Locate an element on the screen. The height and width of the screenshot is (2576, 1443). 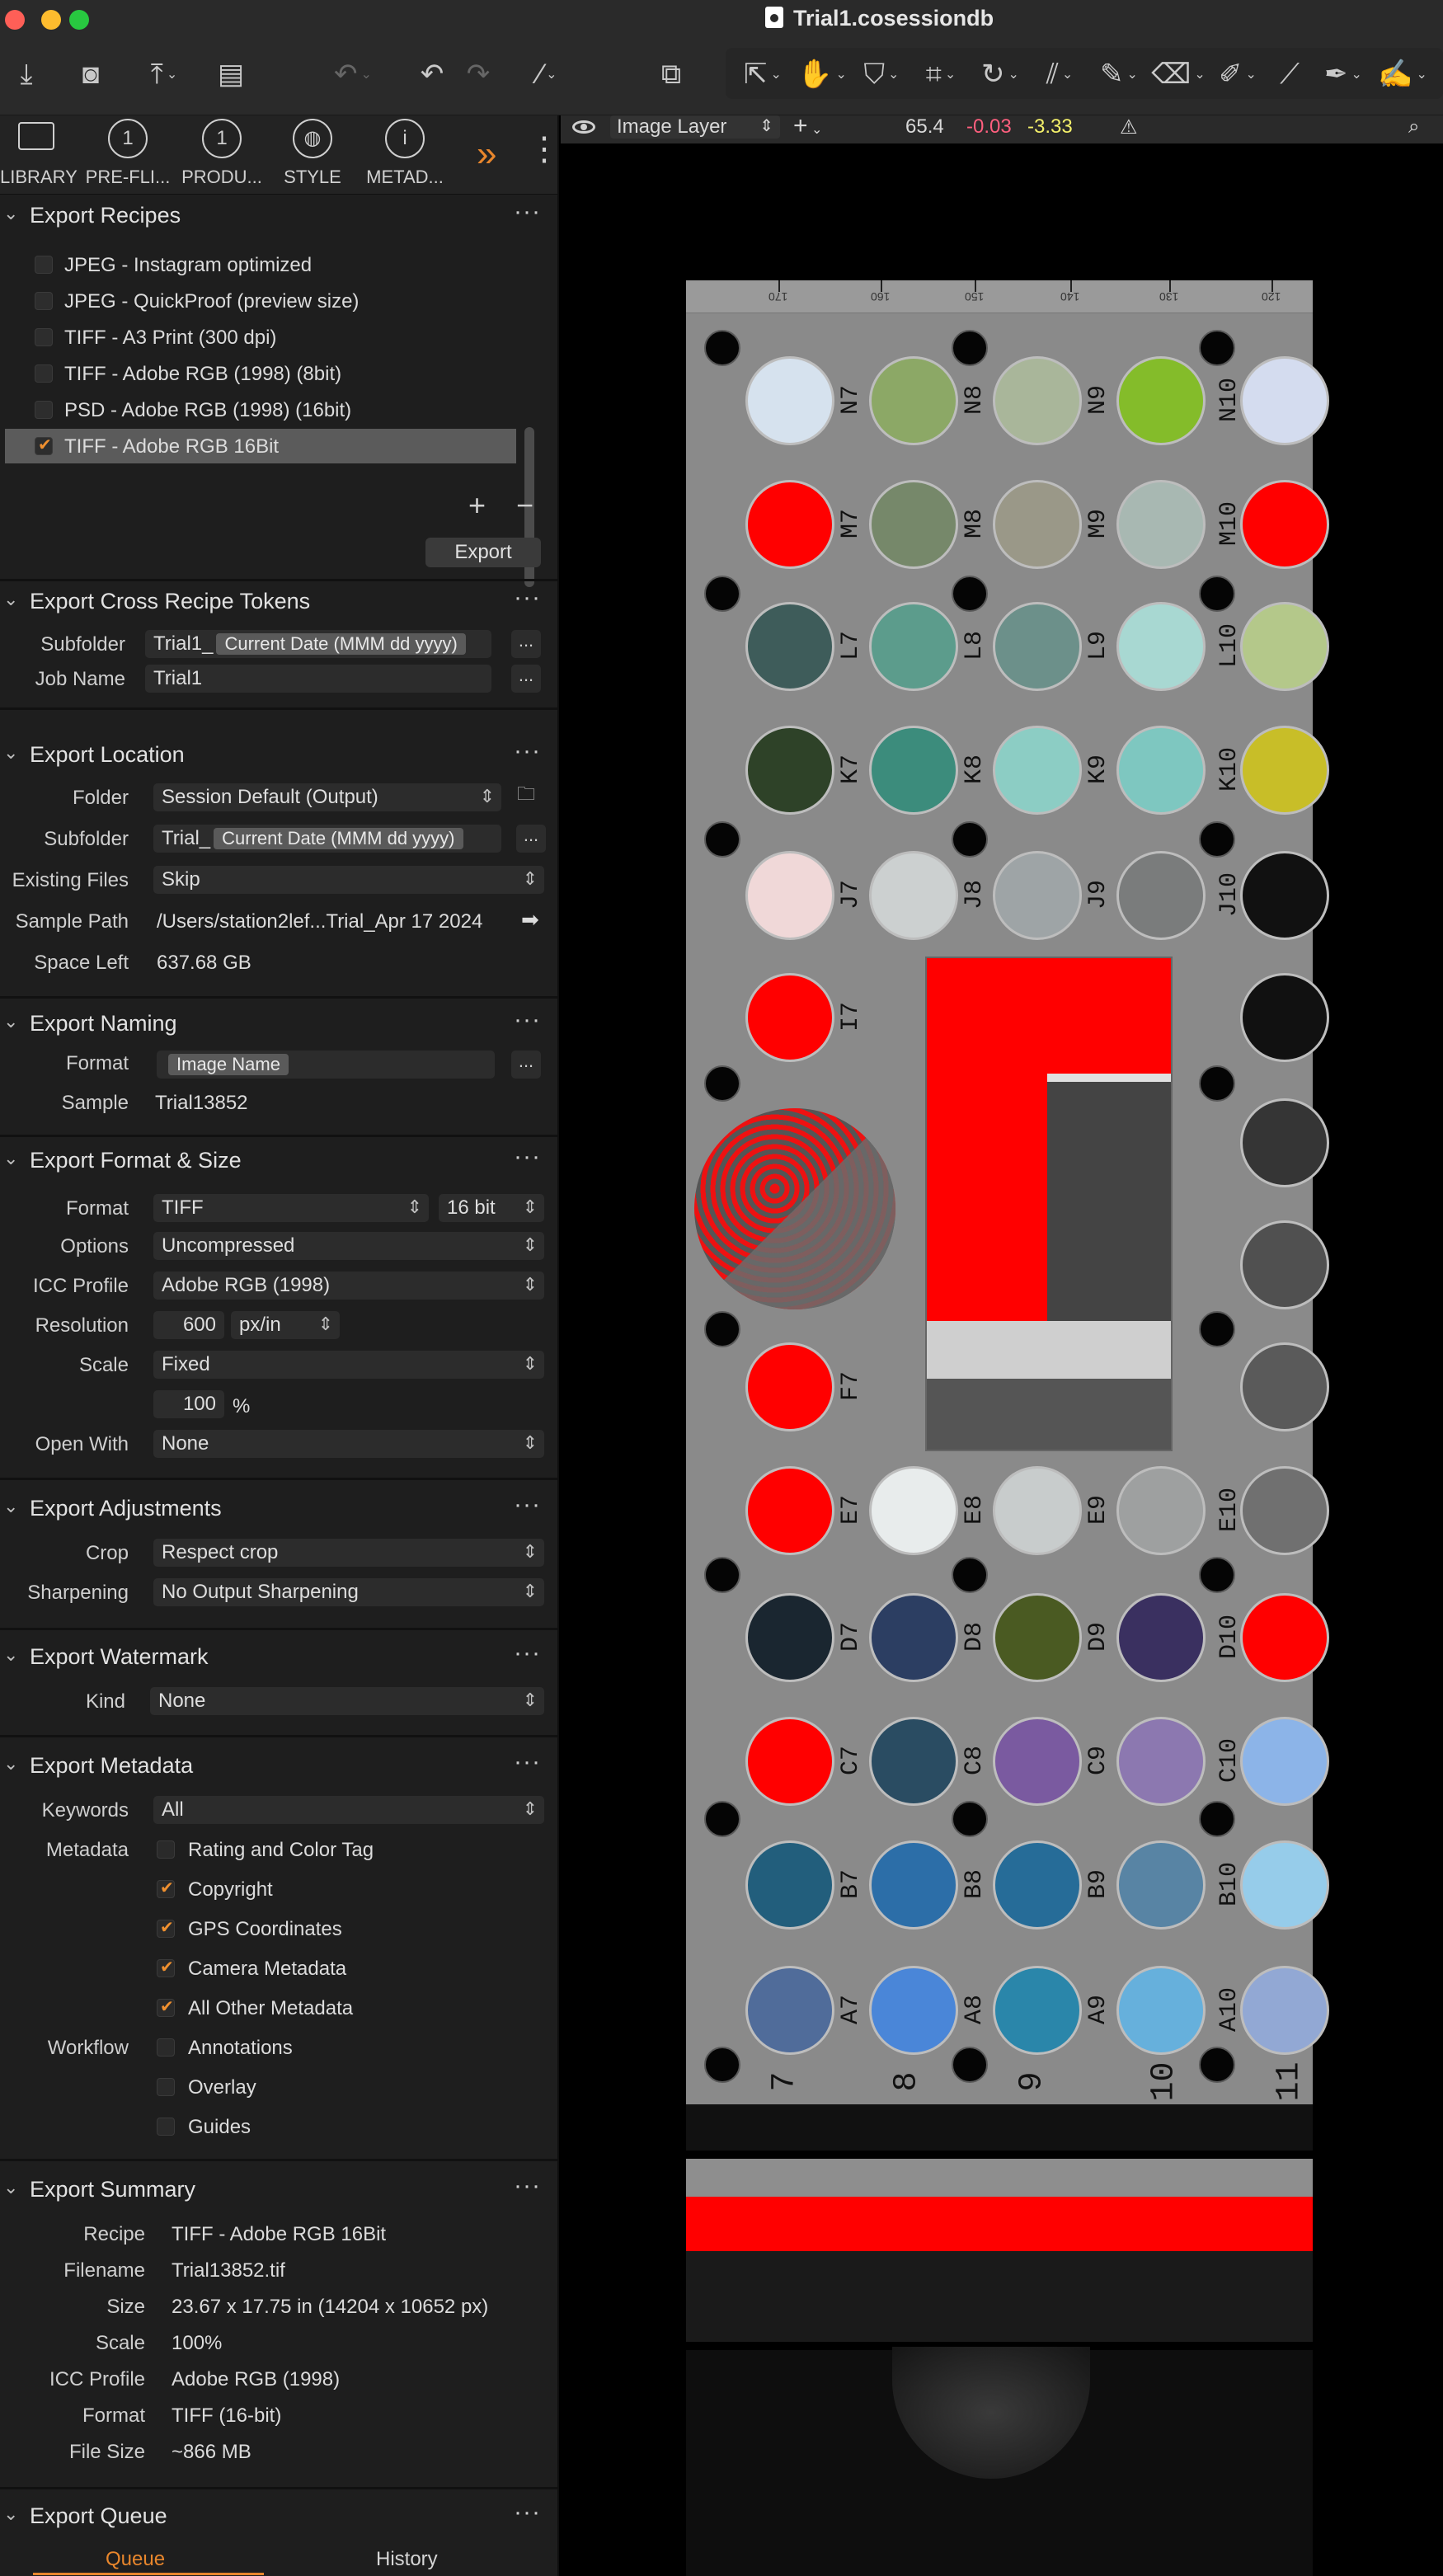
import-icon: ⤓ is located at coordinates (27, 74).